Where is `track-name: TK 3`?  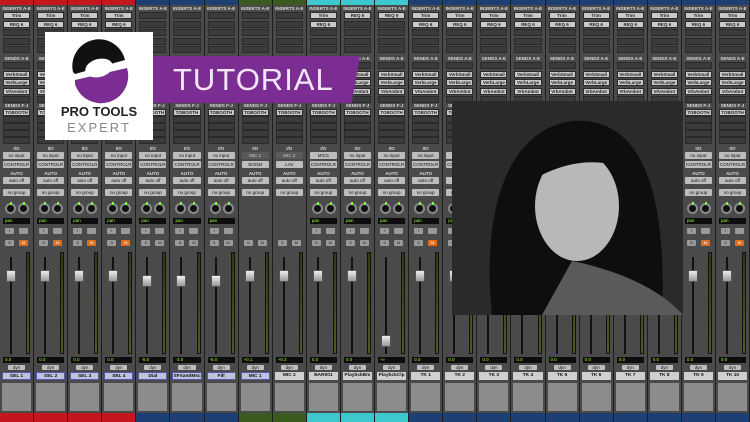 track-name: TK 3 is located at coordinates (494, 376).